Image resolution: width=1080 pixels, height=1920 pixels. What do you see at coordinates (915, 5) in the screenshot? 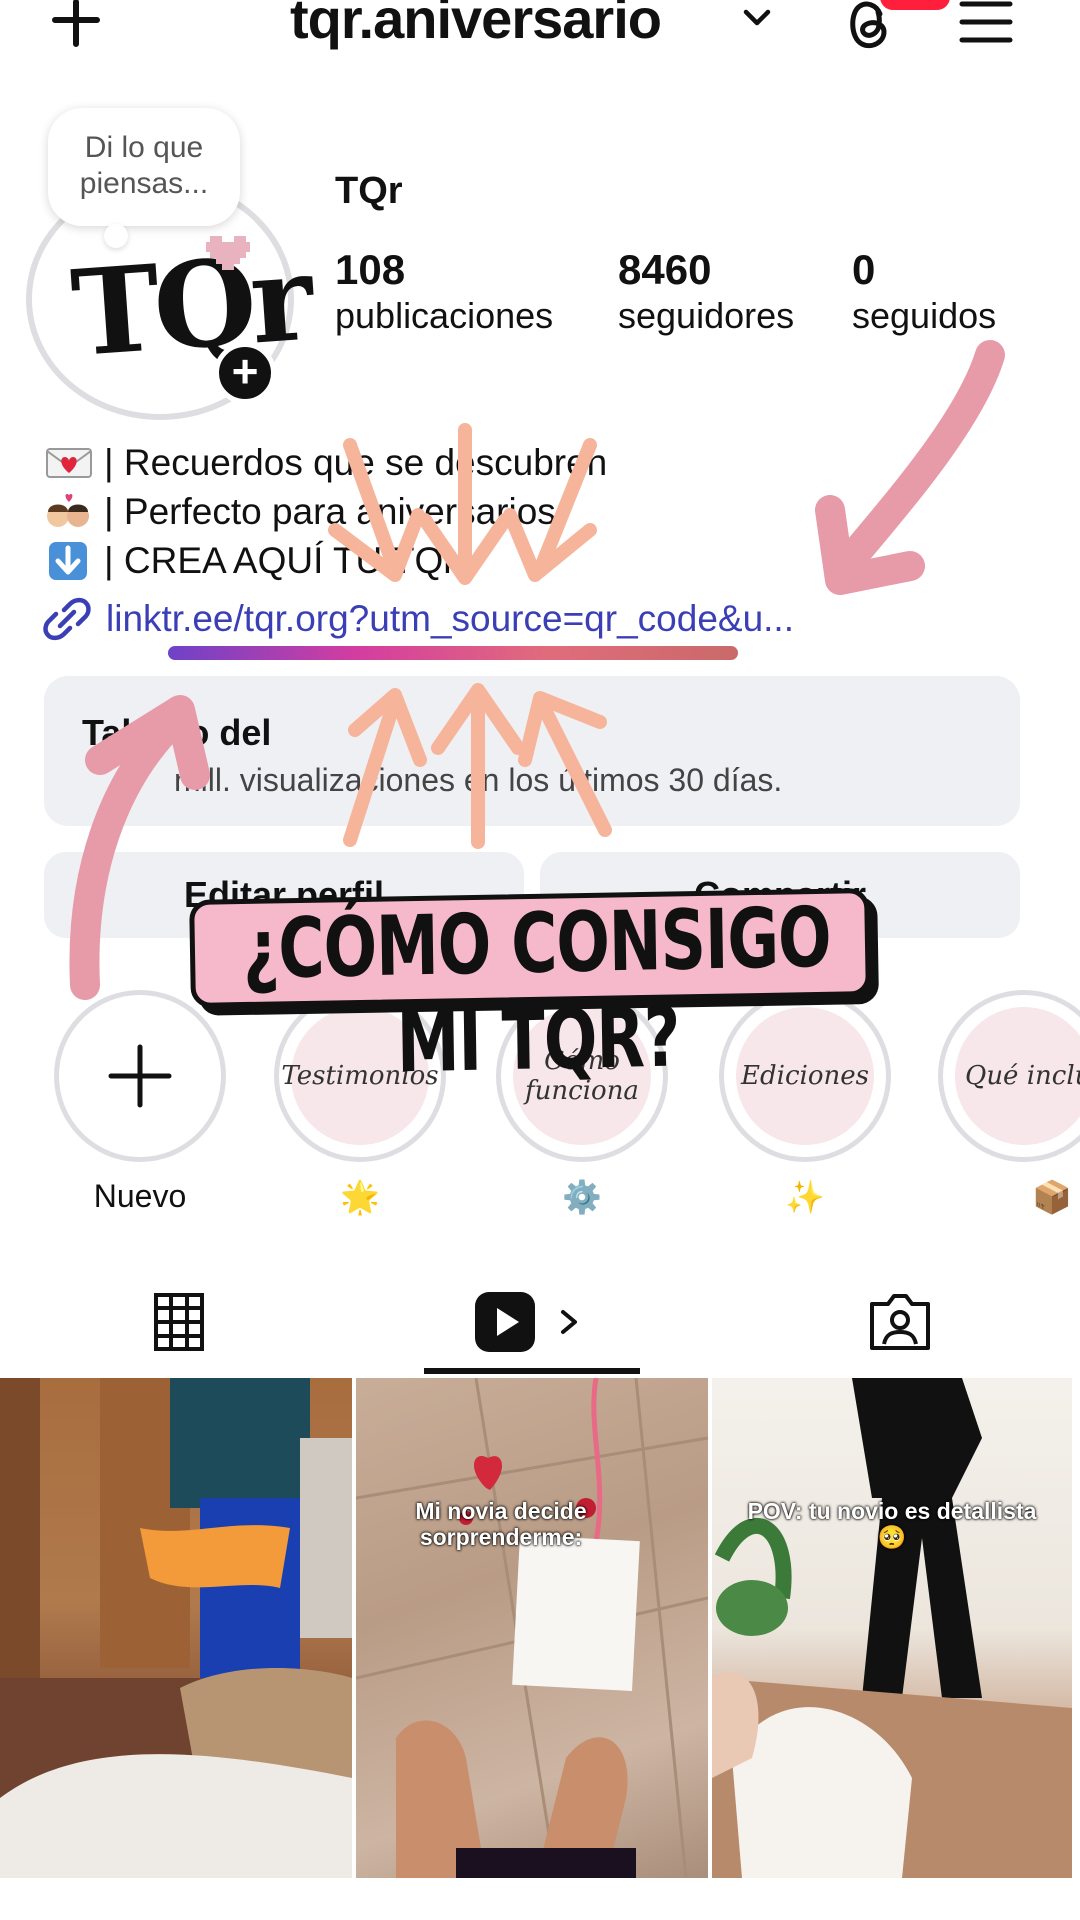
I see `notification-badge` at bounding box center [915, 5].